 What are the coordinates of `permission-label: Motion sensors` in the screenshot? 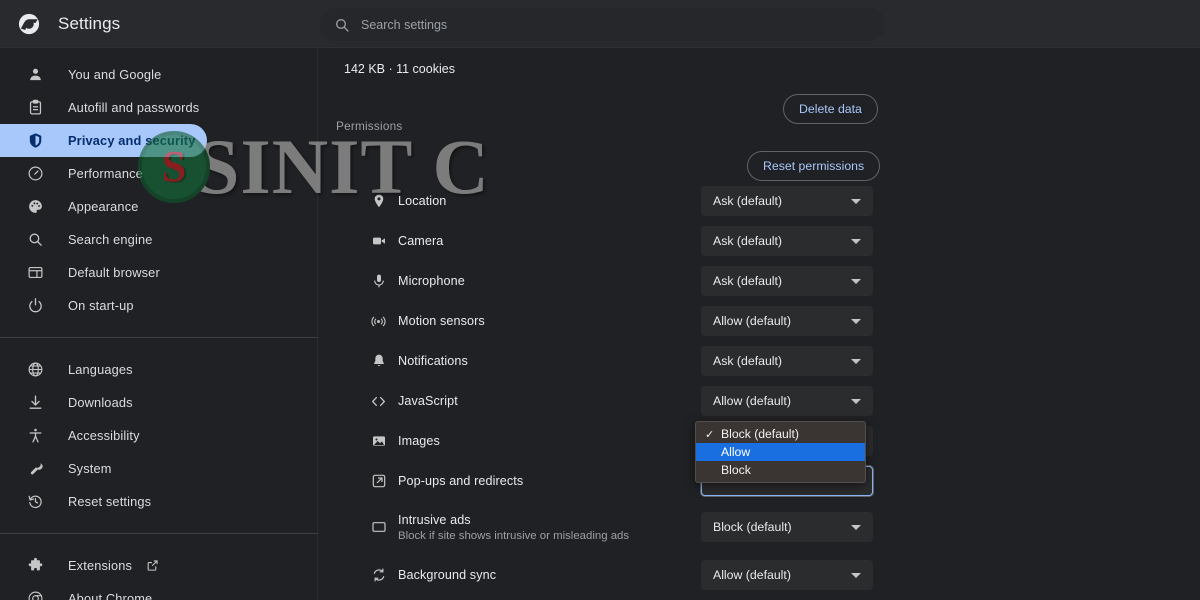 It's located at (441, 321).